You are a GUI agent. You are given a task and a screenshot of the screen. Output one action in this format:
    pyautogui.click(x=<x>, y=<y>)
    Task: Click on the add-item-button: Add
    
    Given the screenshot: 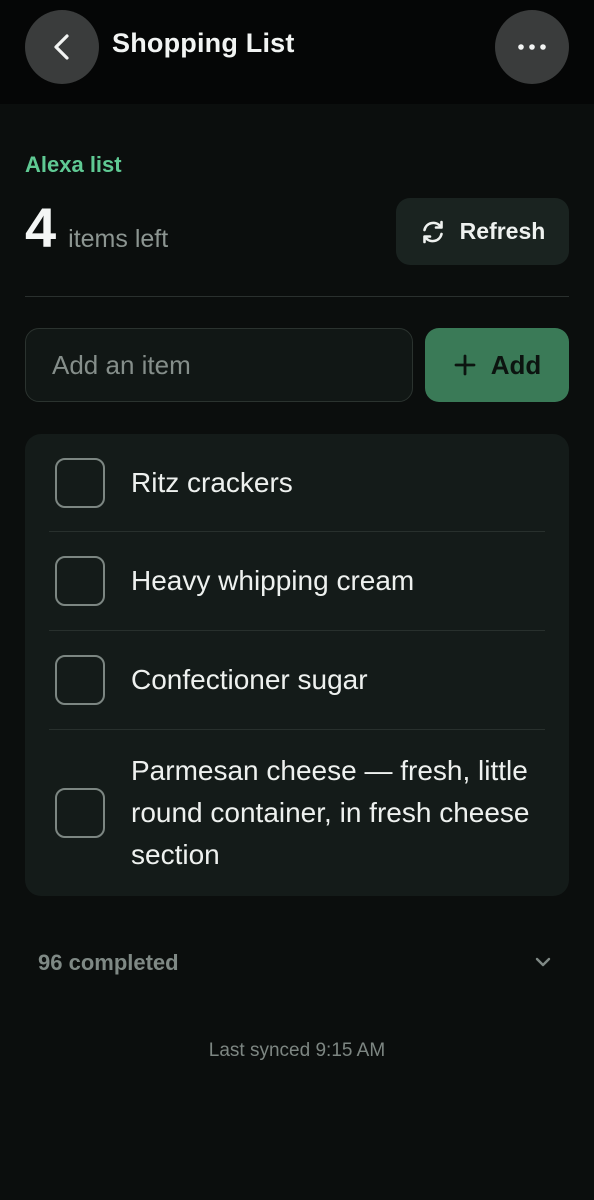 What is the action you would take?
    pyautogui.click(x=497, y=365)
    